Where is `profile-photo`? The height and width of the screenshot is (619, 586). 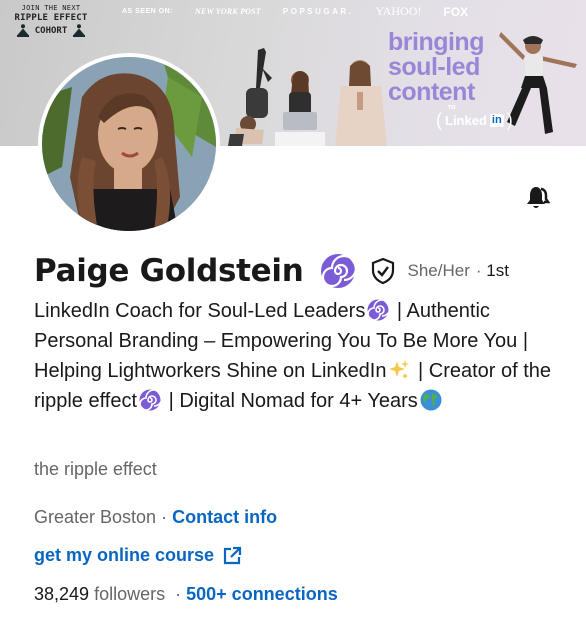
profile-photo is located at coordinates (129, 144).